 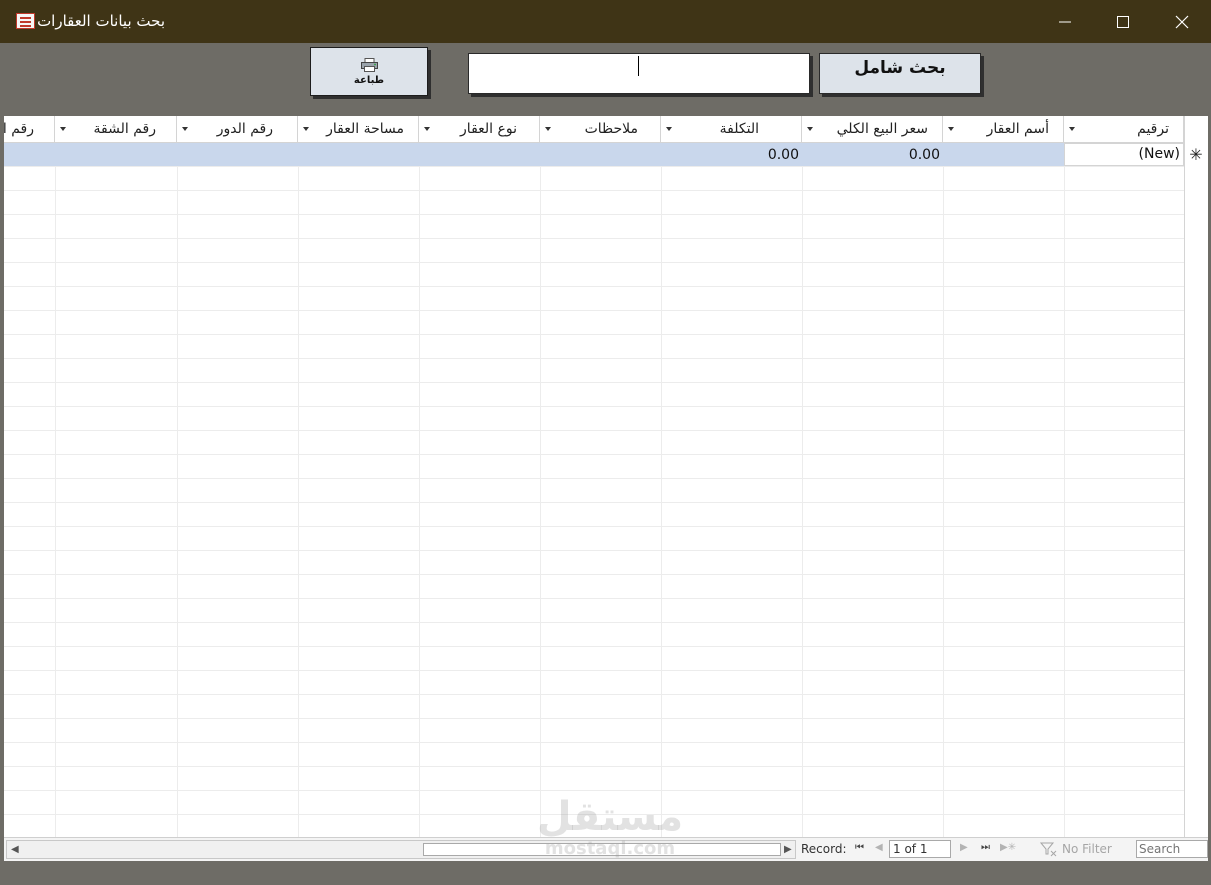 I want to click on new-record-icon: ✳, so click(x=1196, y=154).